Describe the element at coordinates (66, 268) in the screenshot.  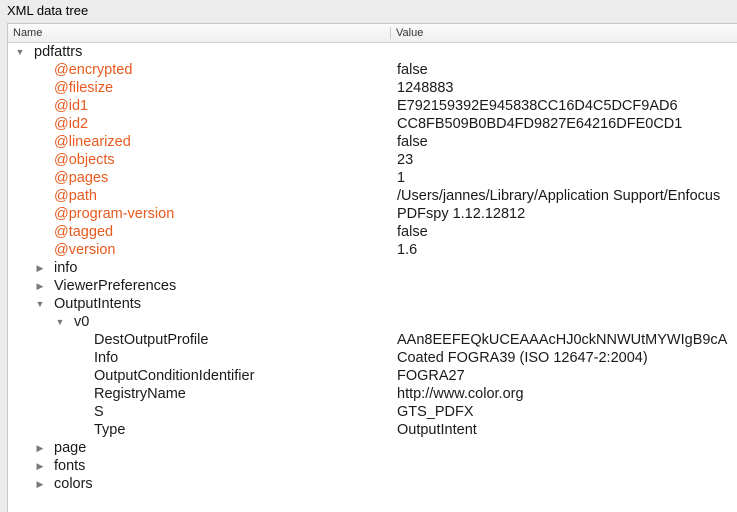
I see `tree-node-label: info` at that location.